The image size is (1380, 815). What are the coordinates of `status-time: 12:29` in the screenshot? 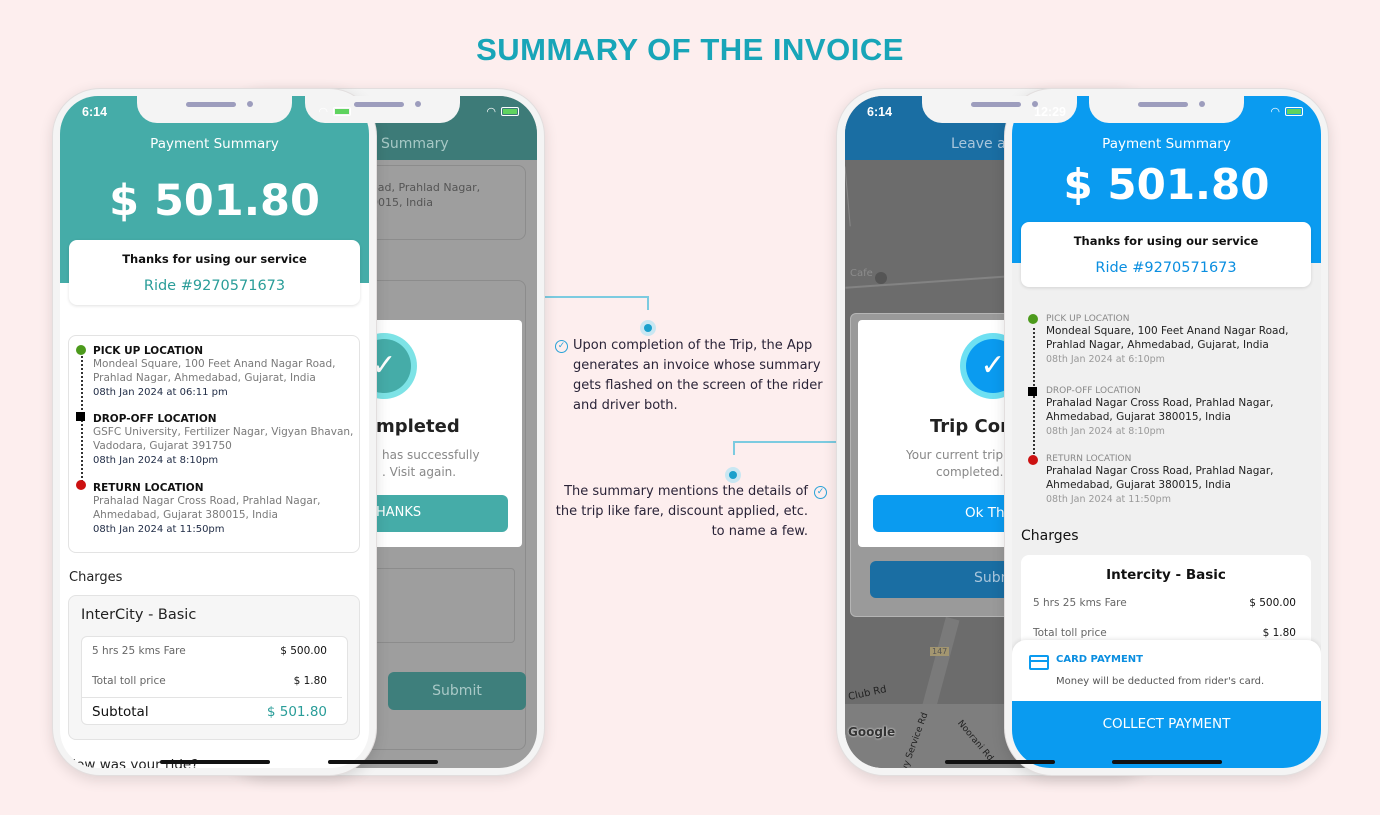 It's located at (1050, 112).